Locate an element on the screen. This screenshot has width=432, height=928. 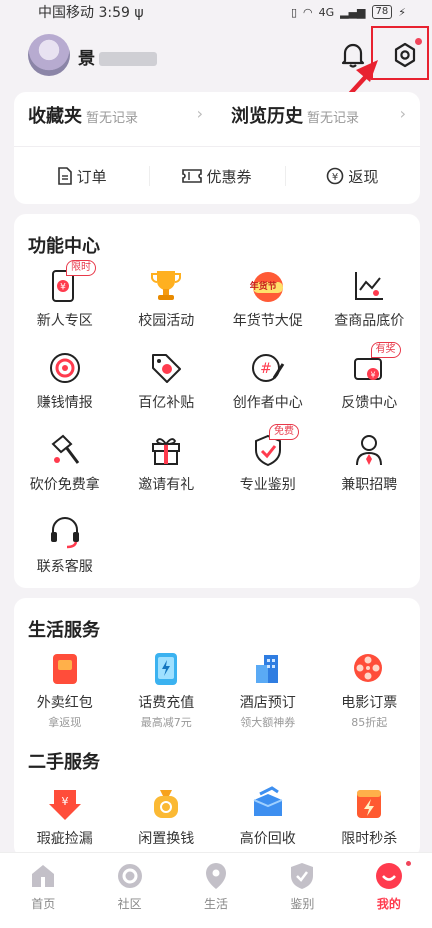
shield-check-icon is located at coordinates (302, 876).